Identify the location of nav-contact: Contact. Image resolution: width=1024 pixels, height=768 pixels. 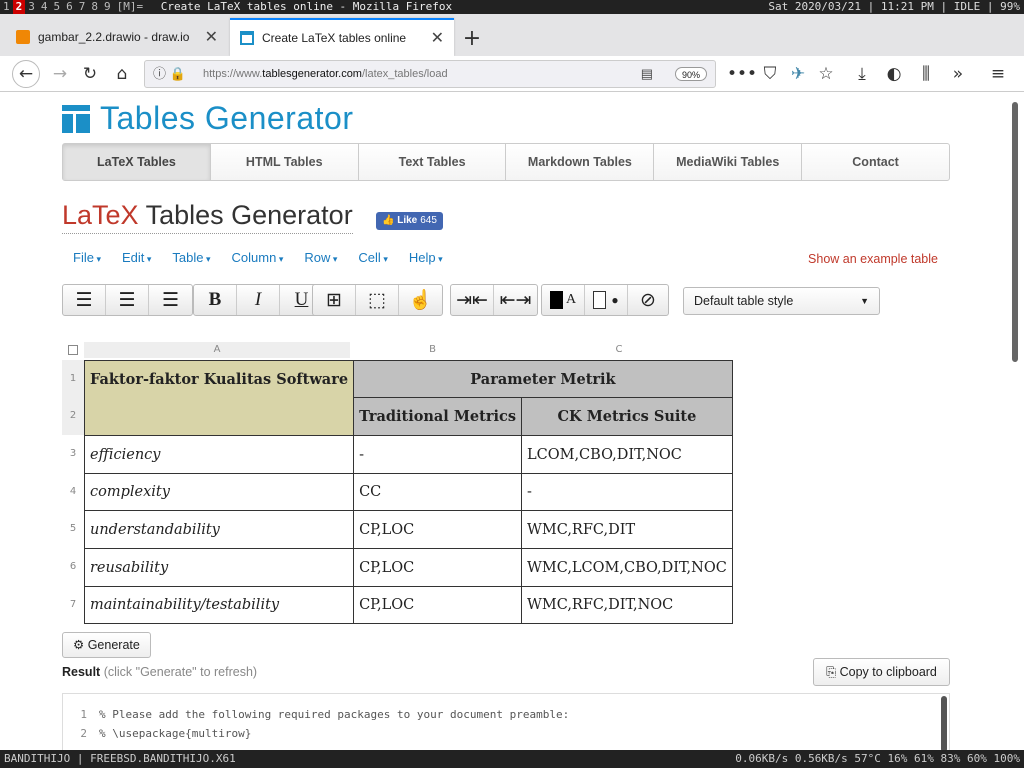
(875, 162).